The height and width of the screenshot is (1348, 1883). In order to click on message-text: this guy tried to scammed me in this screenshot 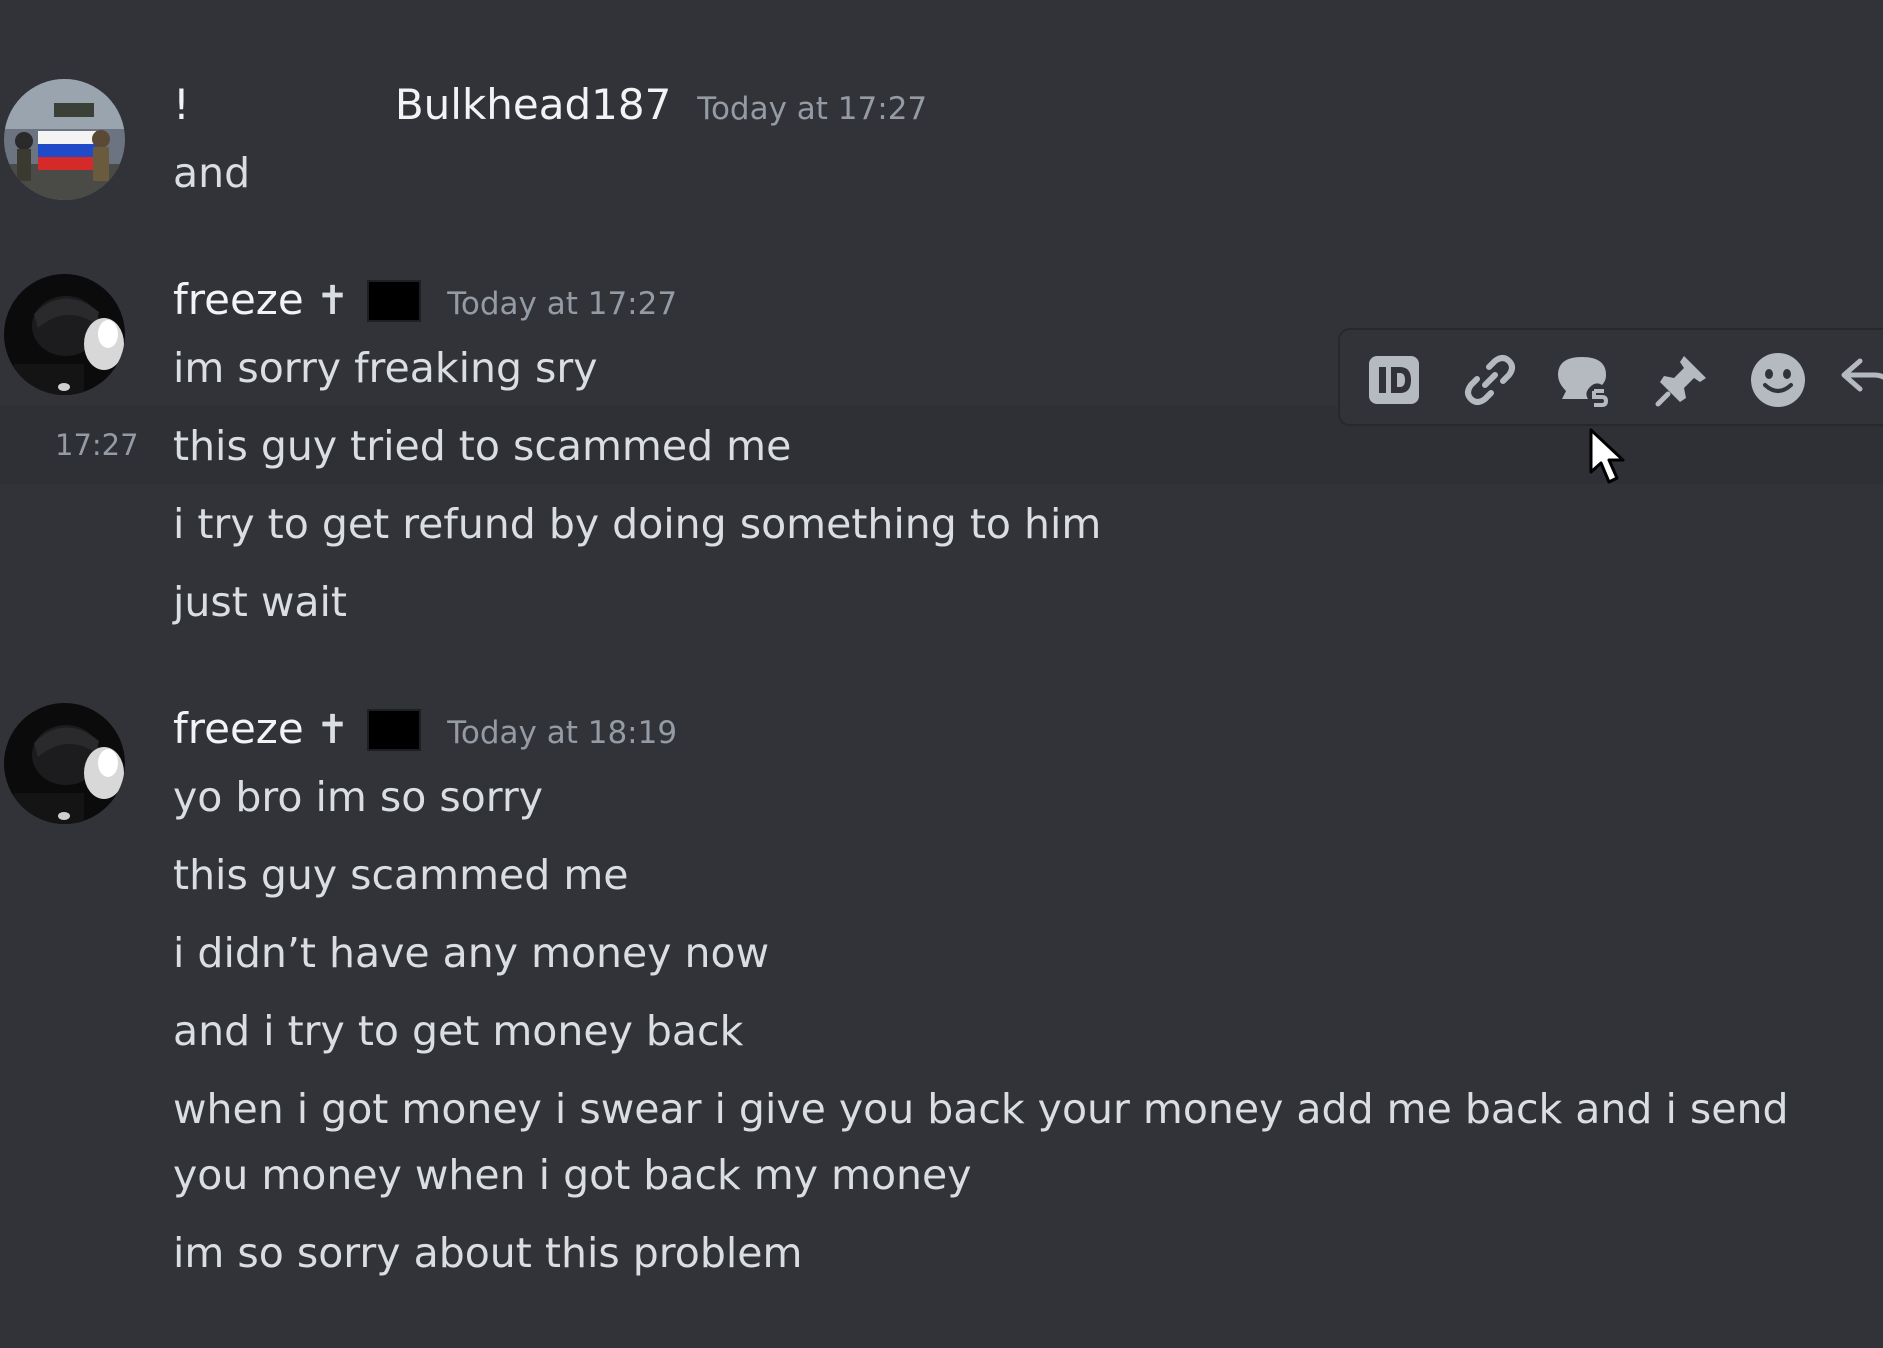, I will do `click(482, 446)`.